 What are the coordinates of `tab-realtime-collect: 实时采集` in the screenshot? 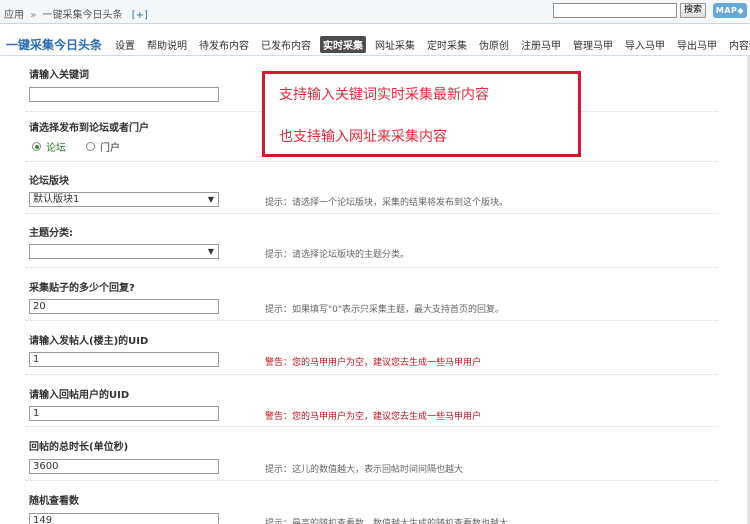 It's located at (343, 44).